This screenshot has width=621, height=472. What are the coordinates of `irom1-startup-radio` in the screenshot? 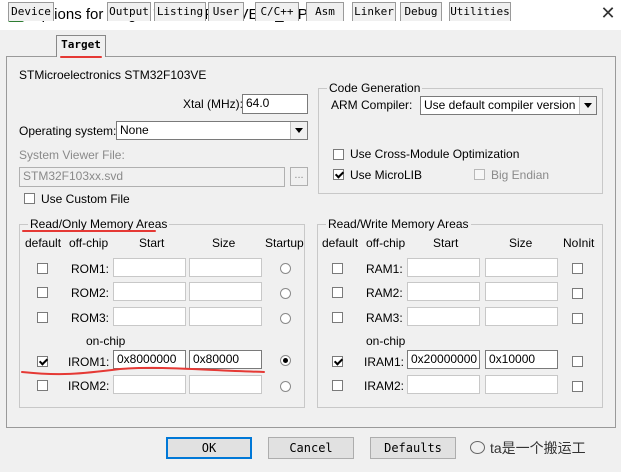 It's located at (285, 360).